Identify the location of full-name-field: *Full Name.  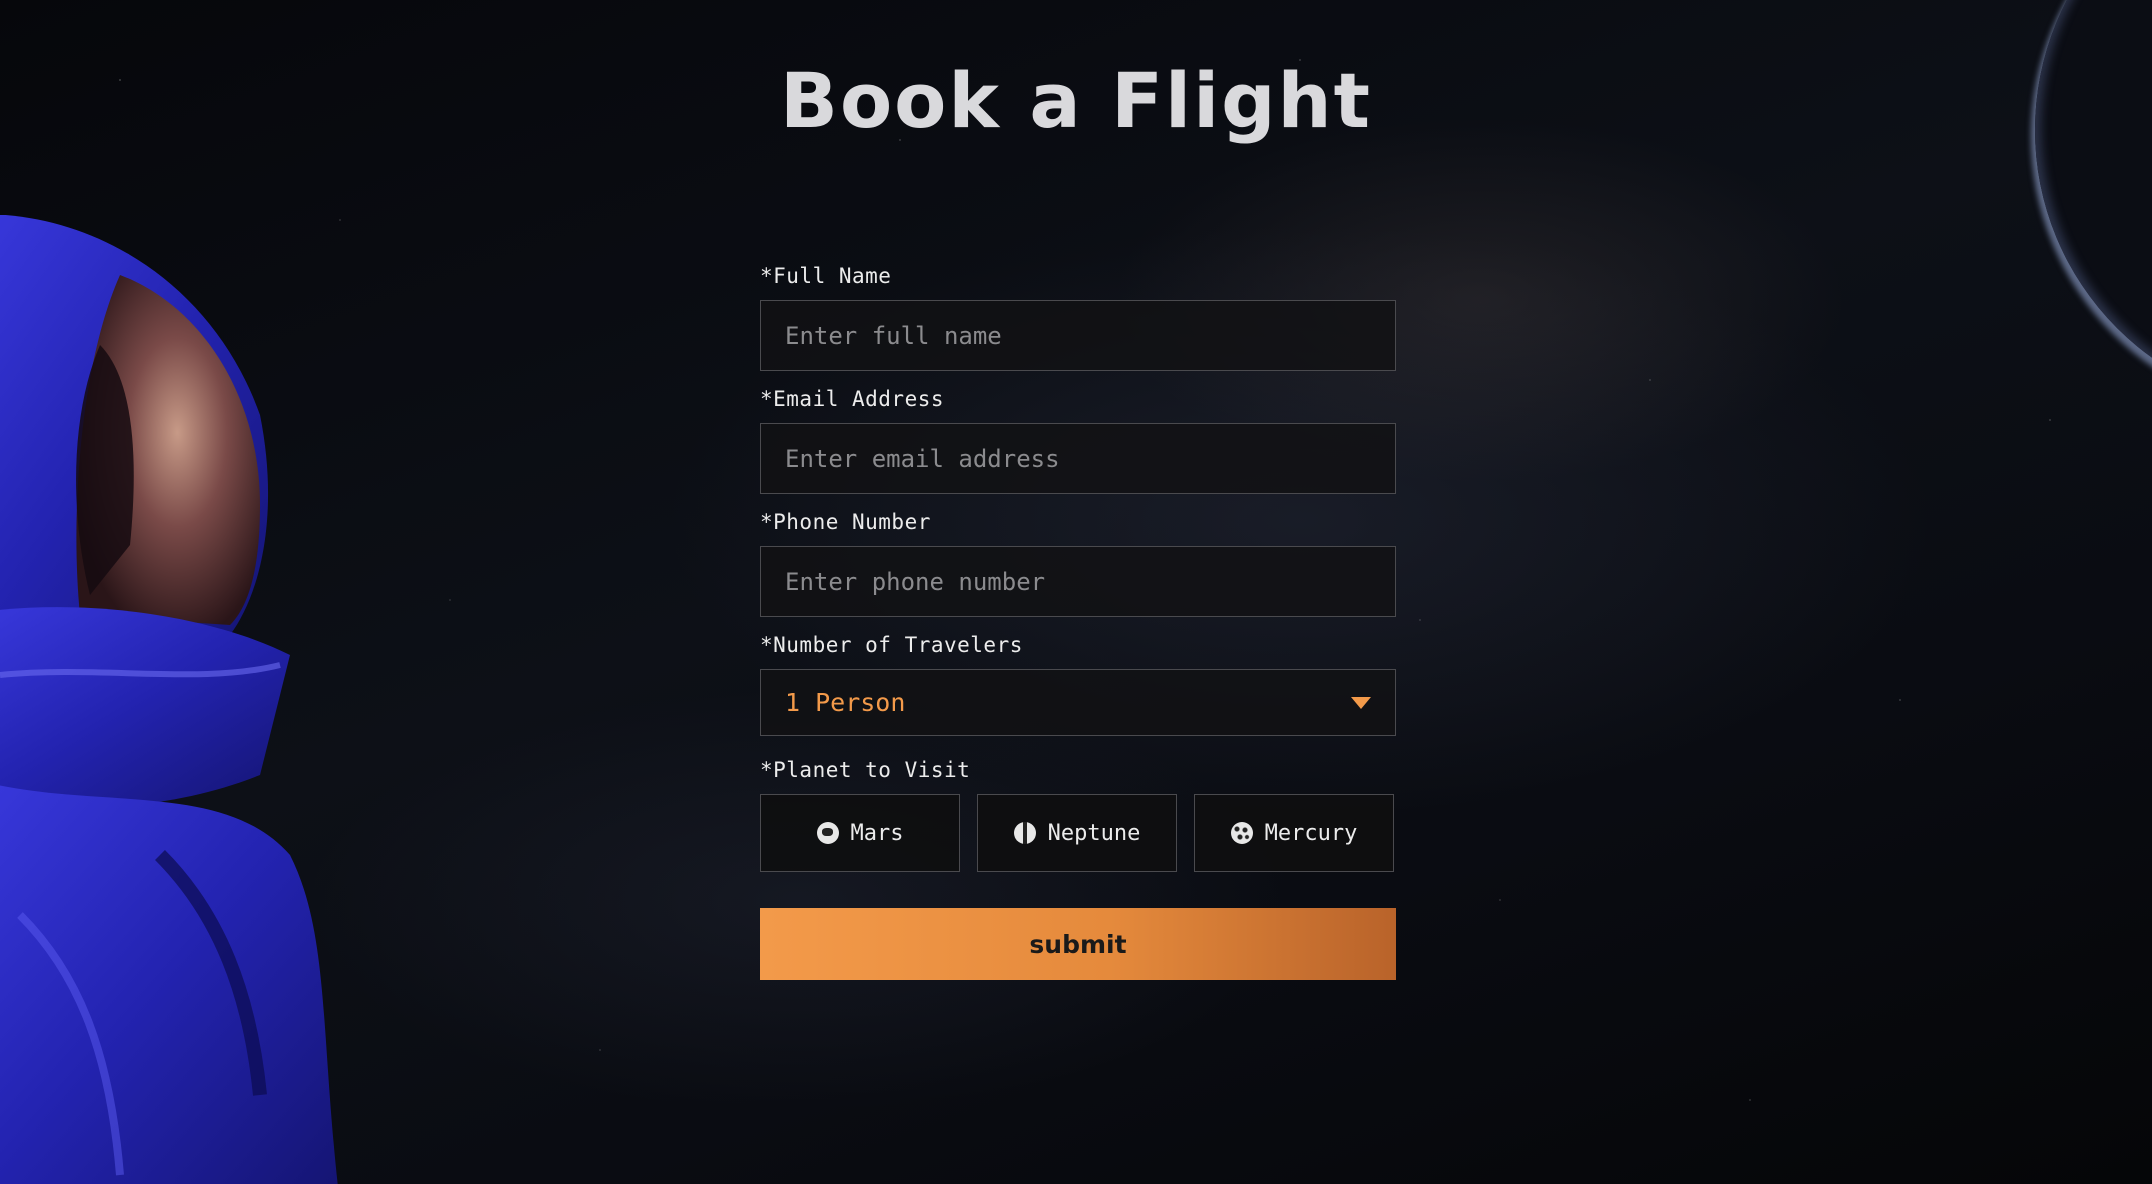
(1078, 316).